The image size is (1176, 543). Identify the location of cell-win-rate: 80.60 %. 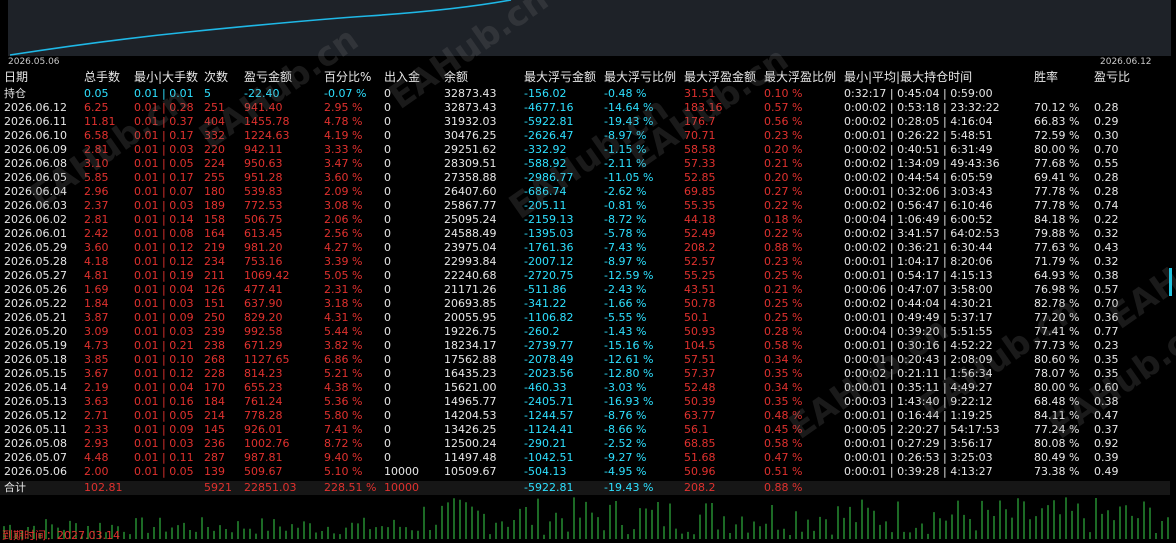
(1057, 359).